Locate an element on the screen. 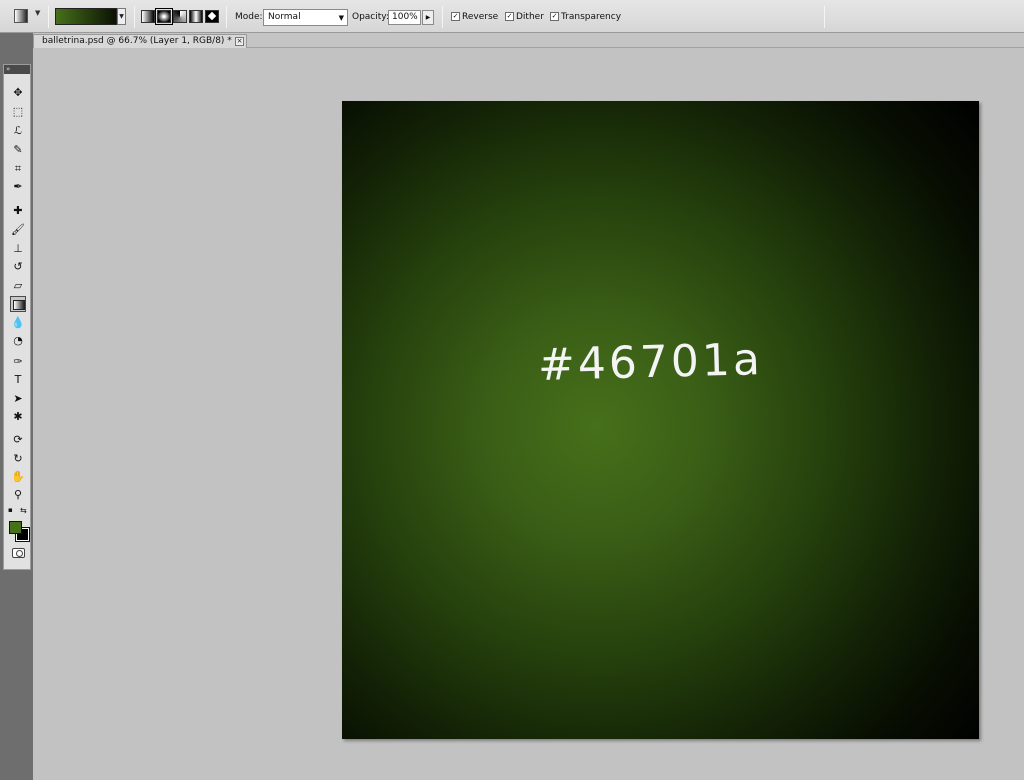 The width and height of the screenshot is (1024, 780). tool-glyph: ▱ is located at coordinates (18, 285).